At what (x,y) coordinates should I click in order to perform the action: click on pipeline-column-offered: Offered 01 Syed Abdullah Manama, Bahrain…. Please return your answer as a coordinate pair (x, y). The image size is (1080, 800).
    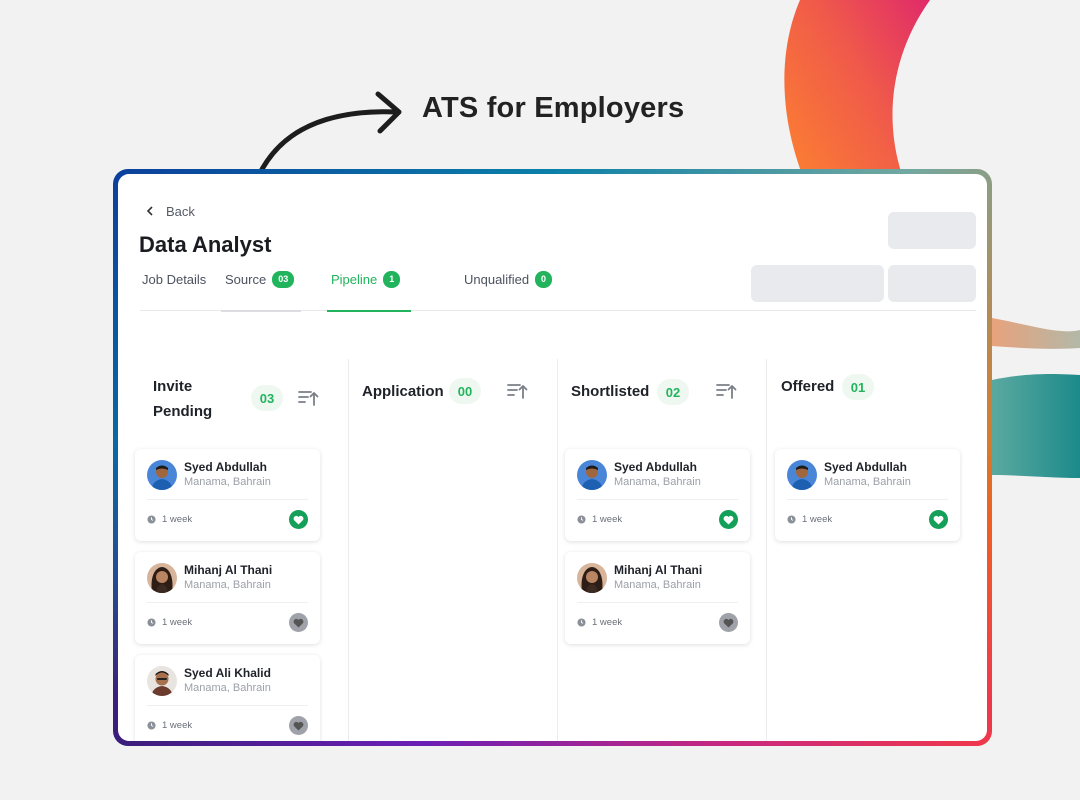
    Looking at the image, I should click on (872, 550).